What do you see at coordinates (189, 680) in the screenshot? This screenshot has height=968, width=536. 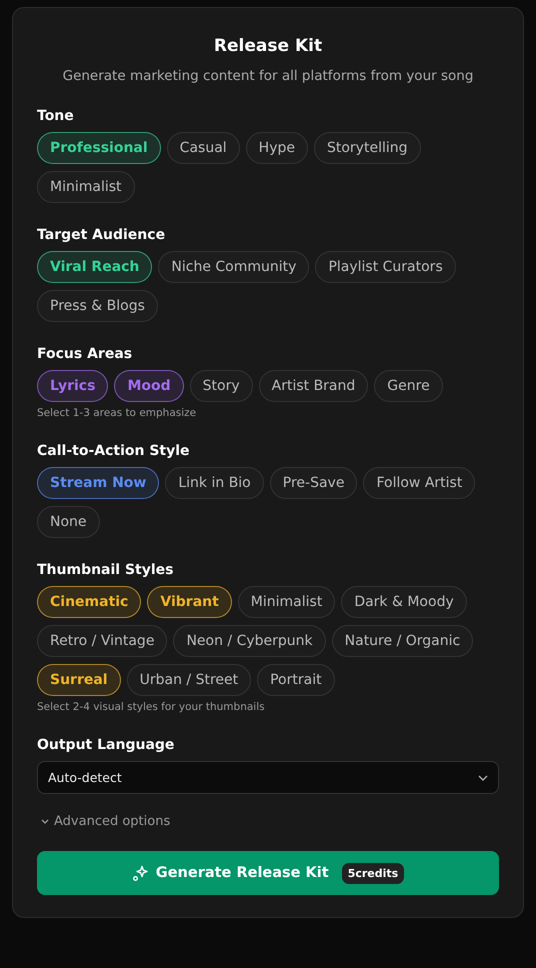 I see `option-chip: Urban / Street` at bounding box center [189, 680].